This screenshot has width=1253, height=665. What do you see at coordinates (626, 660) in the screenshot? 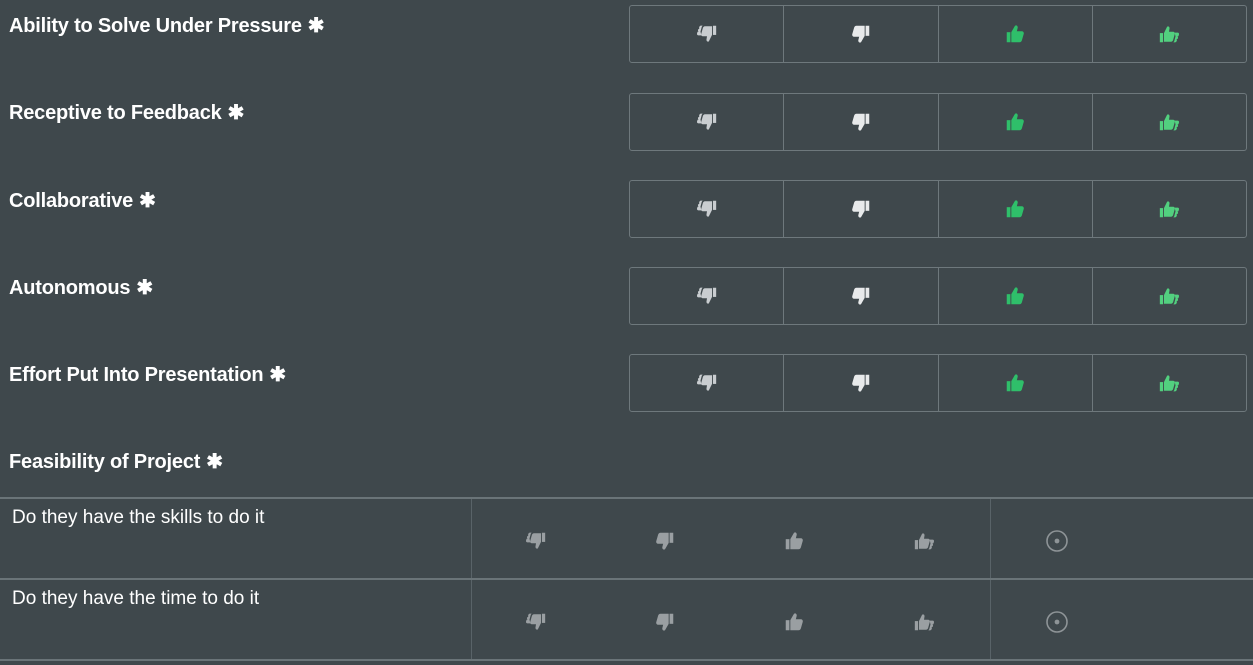
I see `matrix-divider-bottom` at bounding box center [626, 660].